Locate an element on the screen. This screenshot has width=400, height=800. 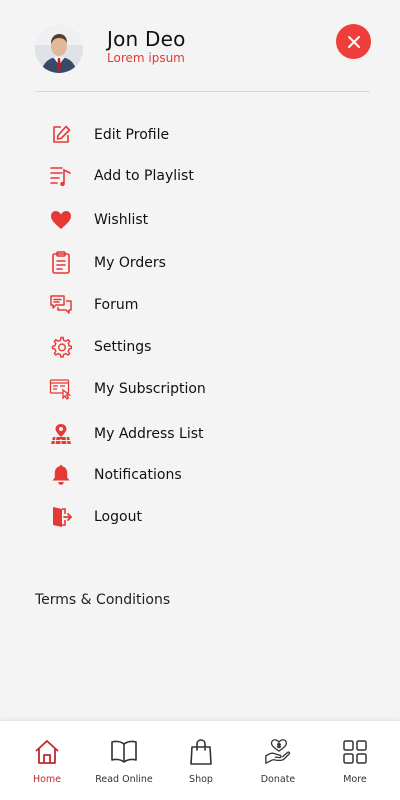
home-icon is located at coordinates (47, 752).